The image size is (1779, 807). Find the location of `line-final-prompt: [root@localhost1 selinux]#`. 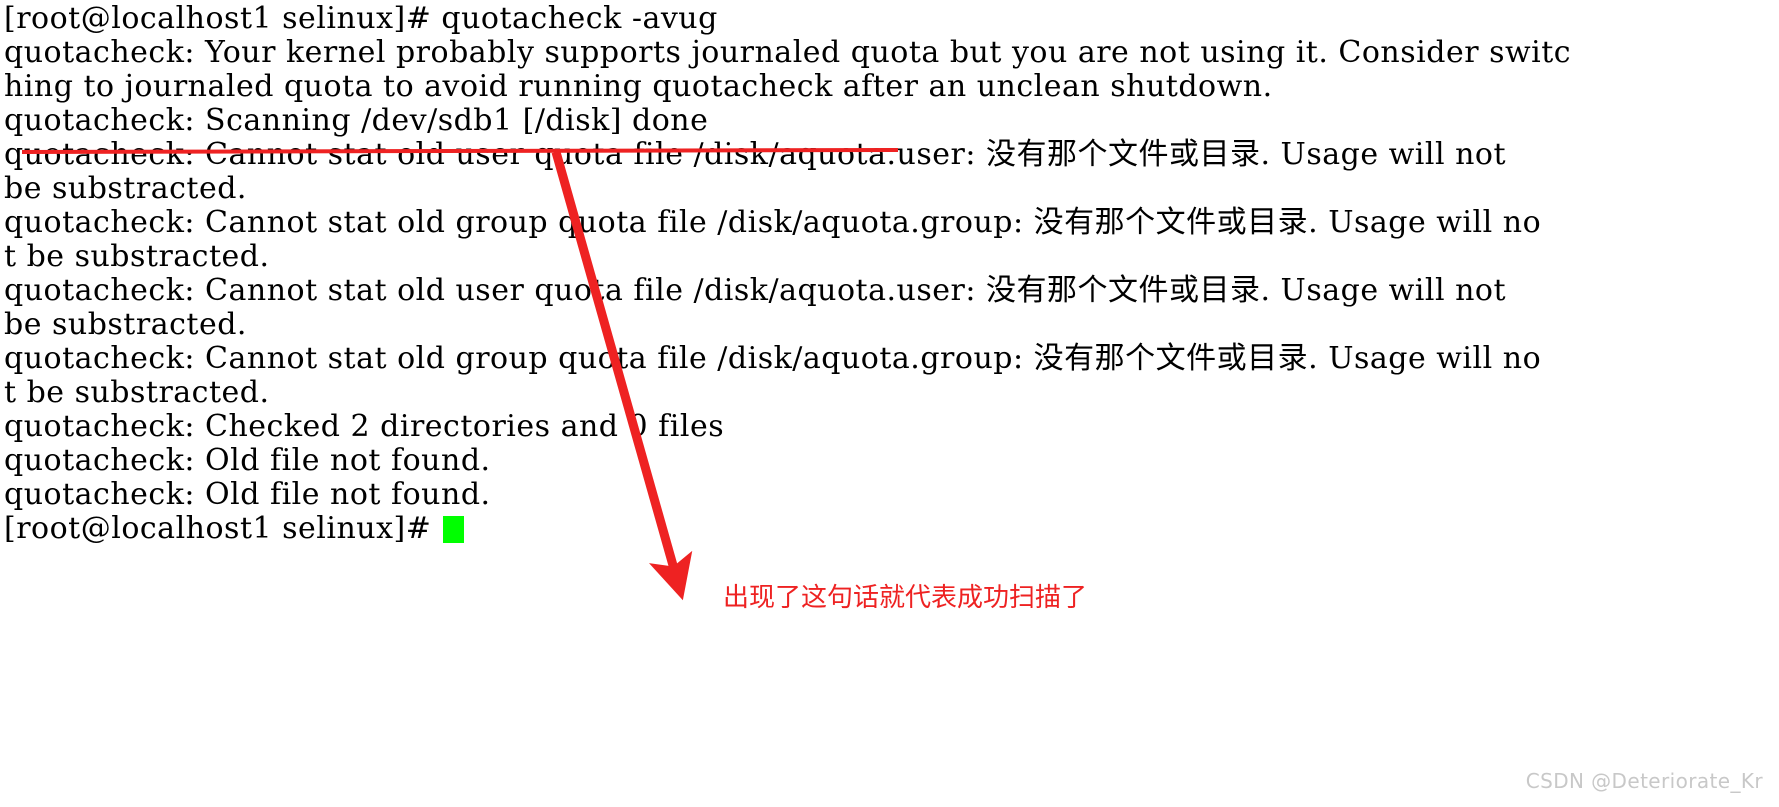

line-final-prompt: [root@localhost1 selinux]# is located at coordinates (891, 529).